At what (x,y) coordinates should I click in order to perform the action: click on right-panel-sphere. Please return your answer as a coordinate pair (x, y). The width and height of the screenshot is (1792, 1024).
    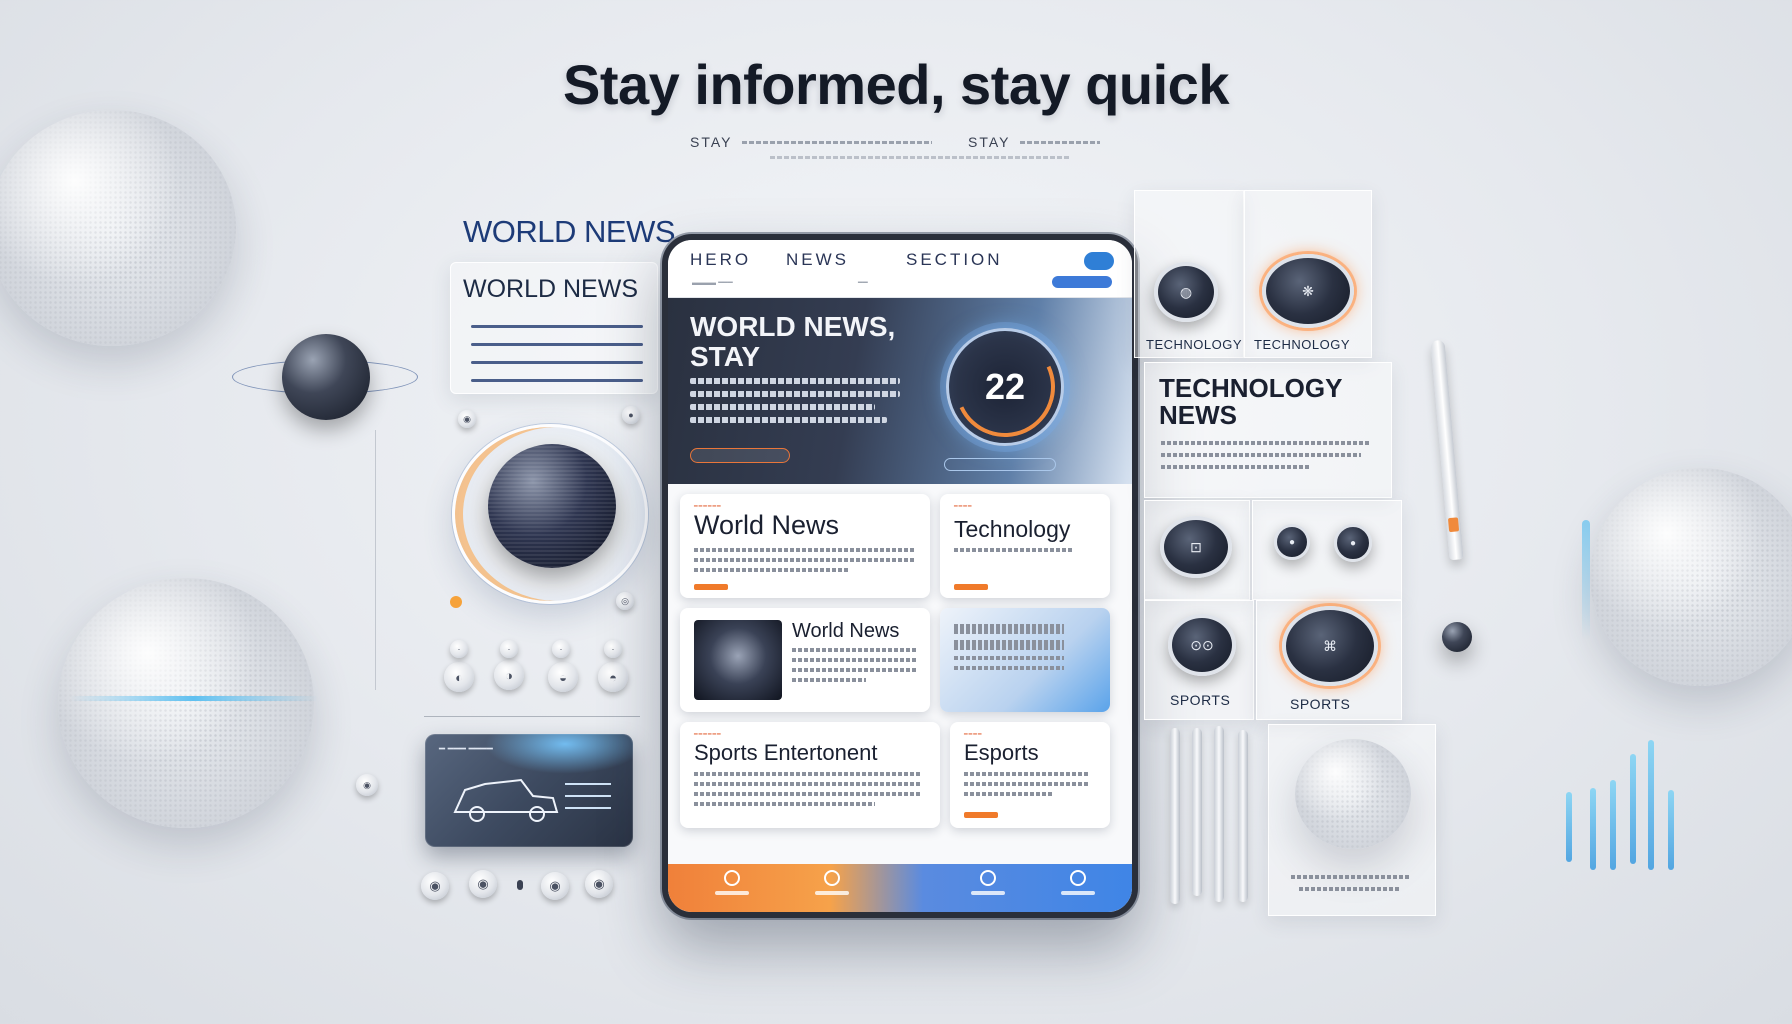
    Looking at the image, I should click on (1352, 820).